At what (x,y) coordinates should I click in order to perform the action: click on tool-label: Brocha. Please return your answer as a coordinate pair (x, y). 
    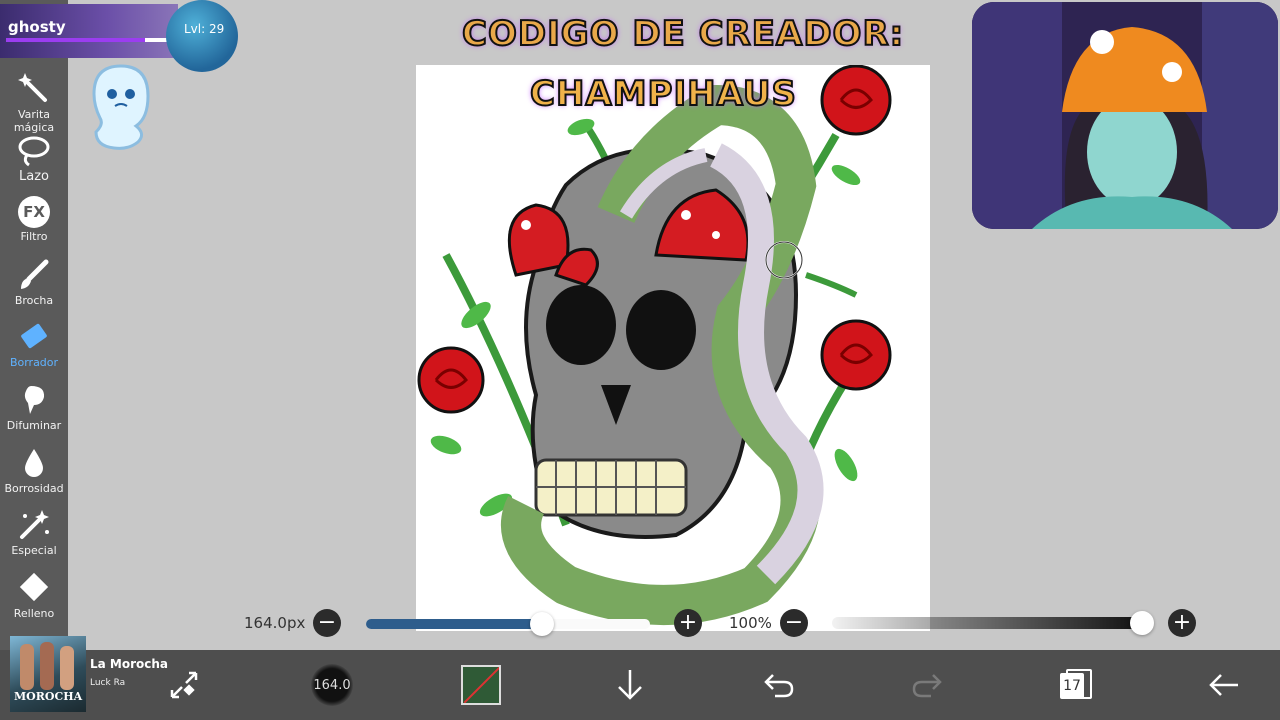
    Looking at the image, I should click on (34, 300).